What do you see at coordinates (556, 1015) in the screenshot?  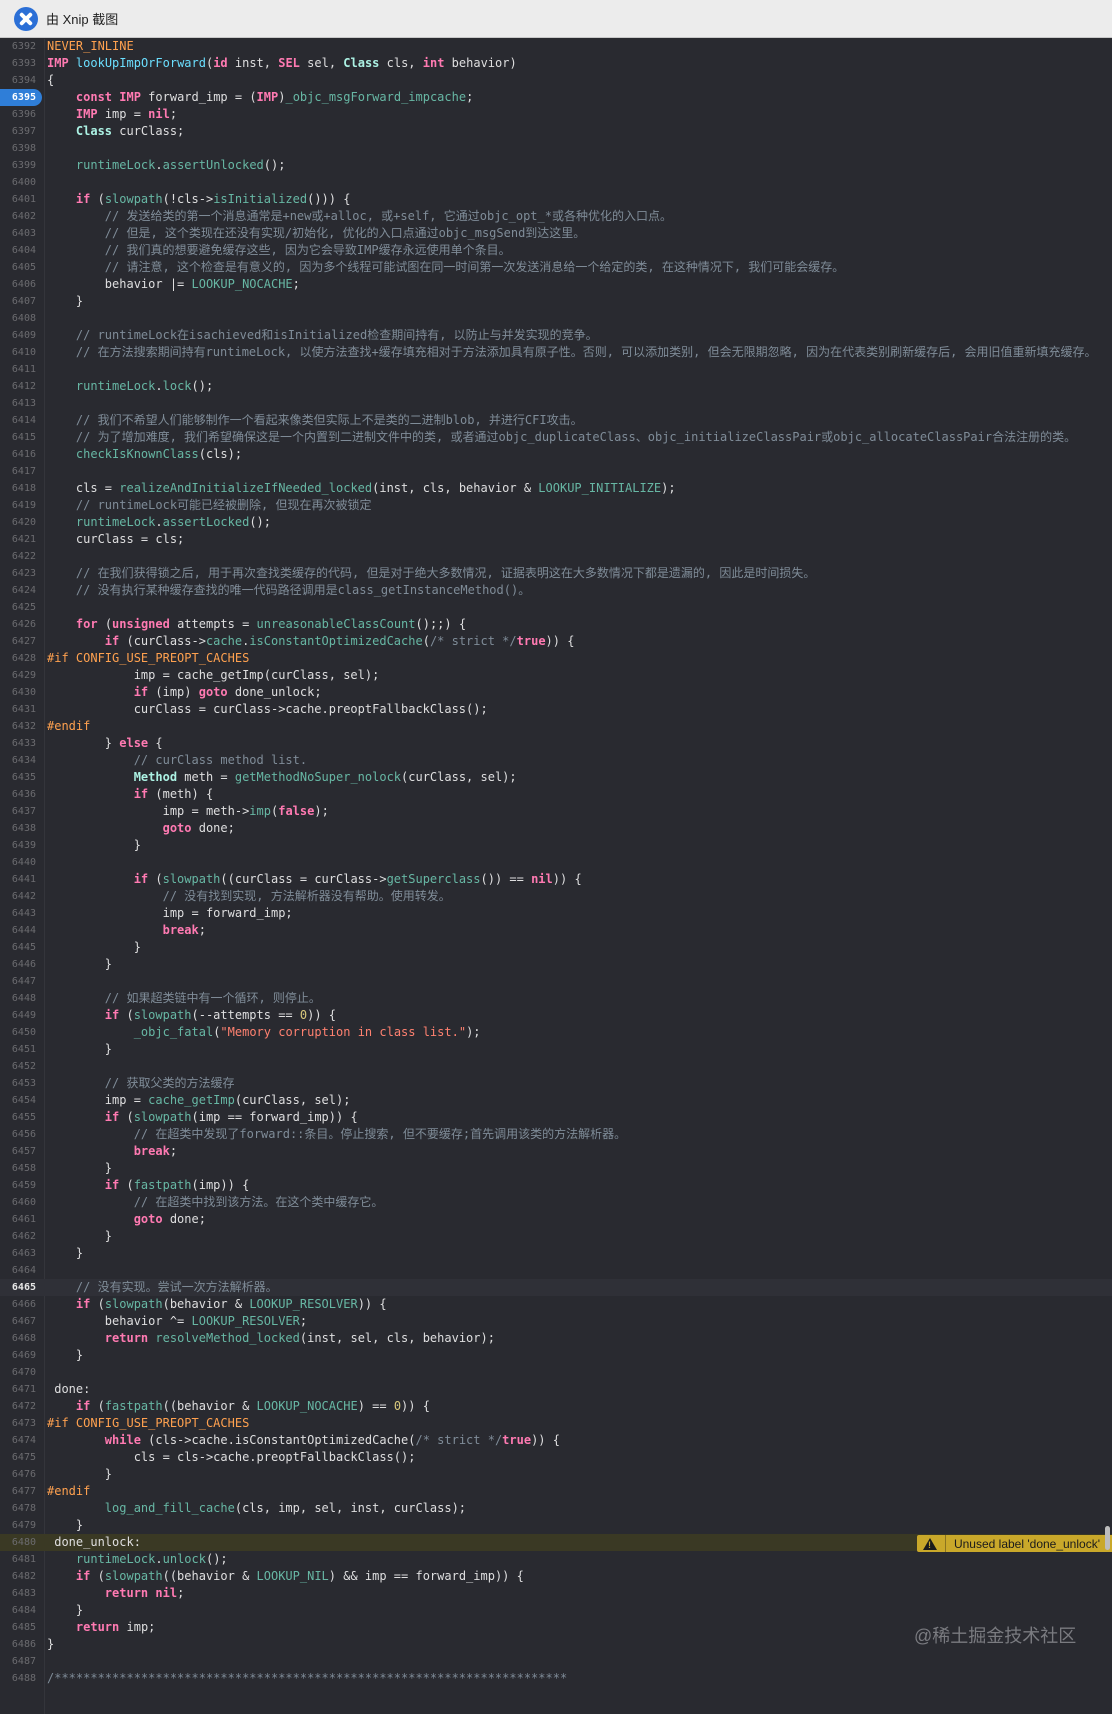 I see `code-line: 6449 if (slowpath(--attempts == 0)) {` at bounding box center [556, 1015].